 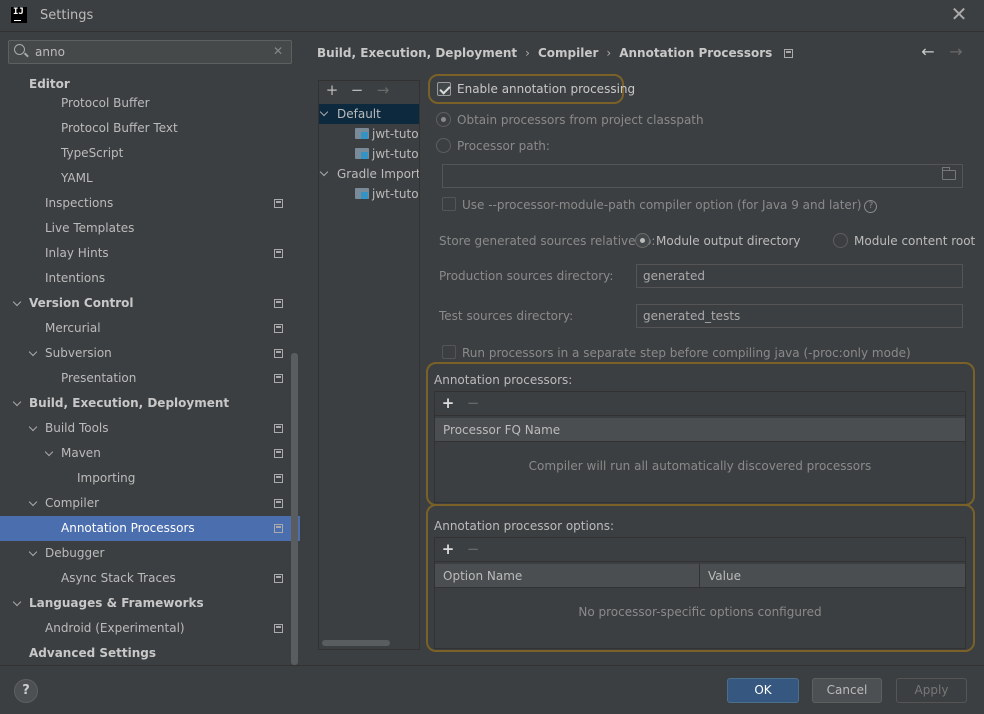 I want to click on add-profile-button: +, so click(x=332, y=90).